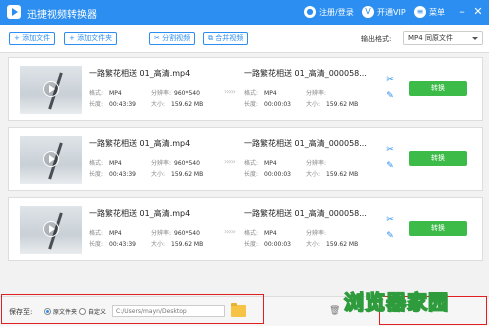 Image resolution: width=489 pixels, height=326 pixels. I want to click on merge-video-button: ⧉ 合并视频, so click(226, 38).